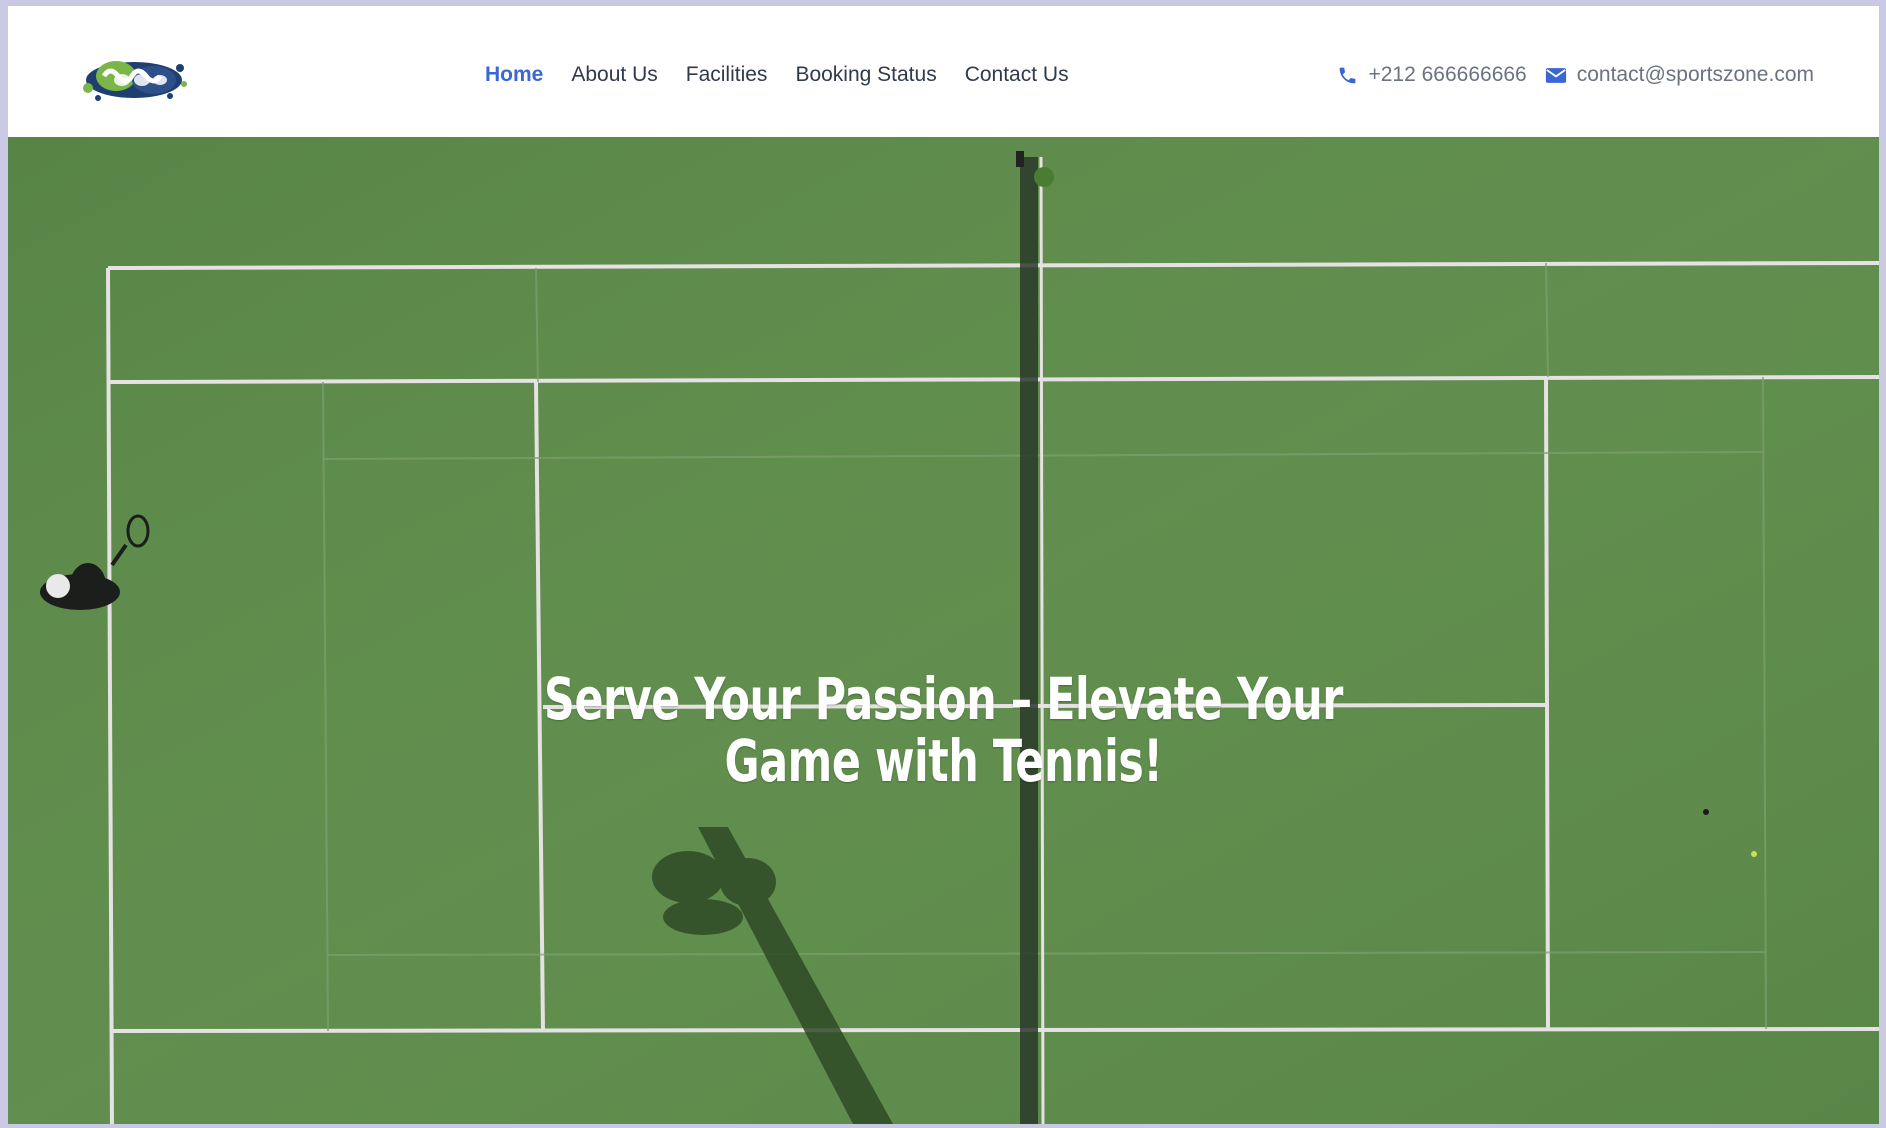  Describe the element at coordinates (727, 75) in the screenshot. I see `nav-facilities: Facilities` at that location.